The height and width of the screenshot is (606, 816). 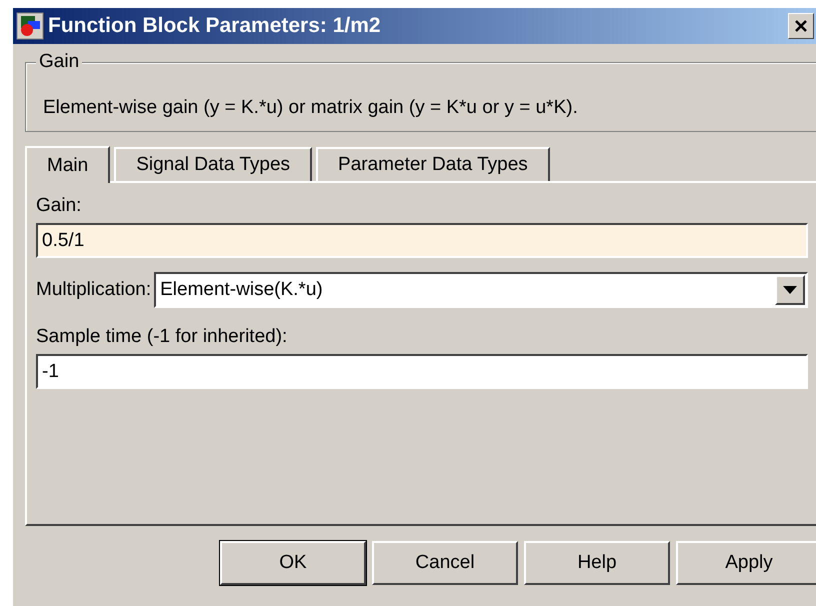 What do you see at coordinates (213, 164) in the screenshot?
I see `tab: Signal Data Types` at bounding box center [213, 164].